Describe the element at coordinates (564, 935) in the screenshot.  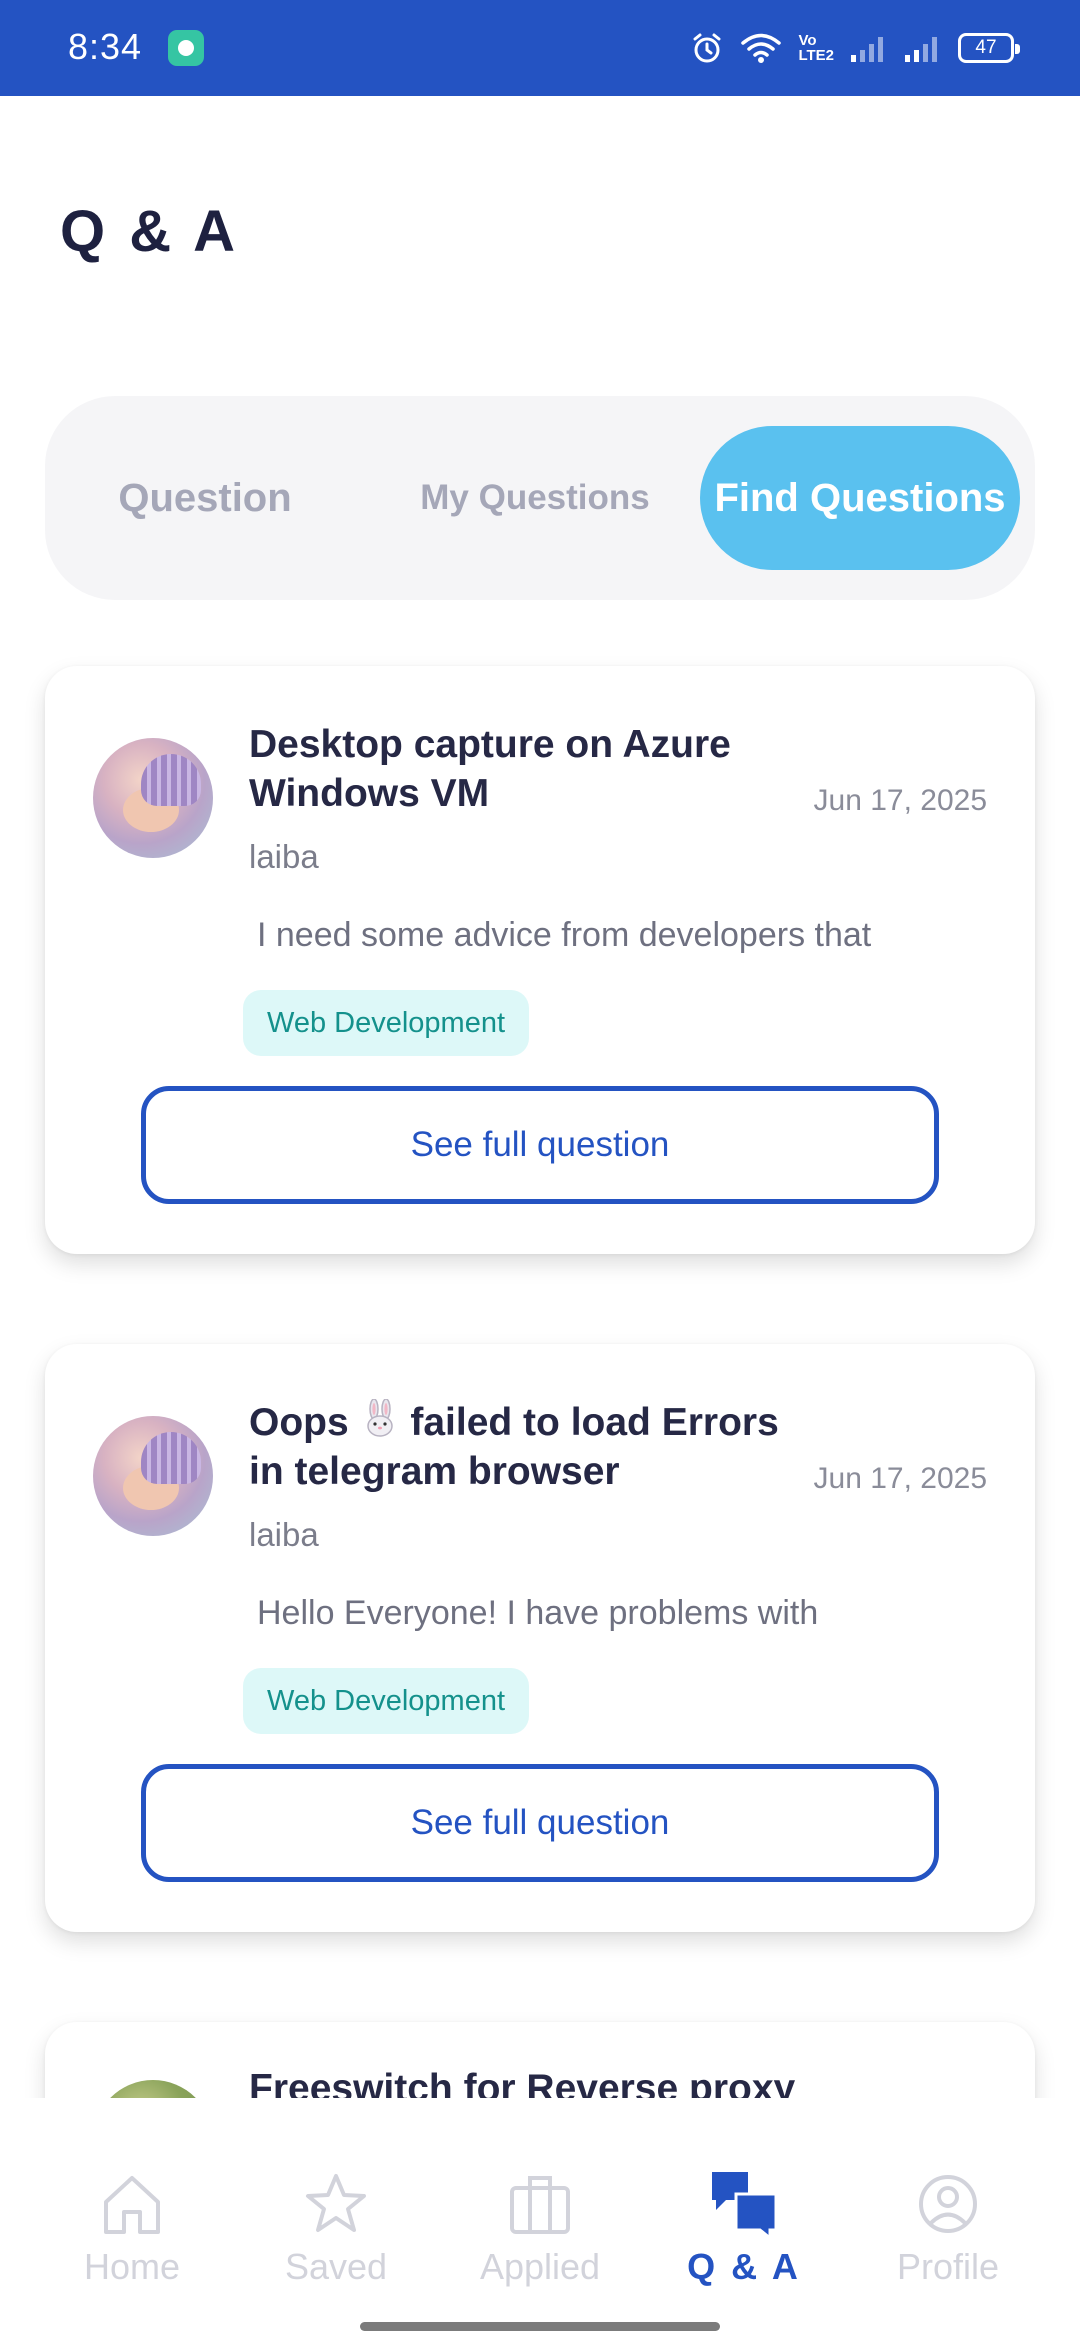
I see `question-excerpt: I need some advice from developers that` at that location.